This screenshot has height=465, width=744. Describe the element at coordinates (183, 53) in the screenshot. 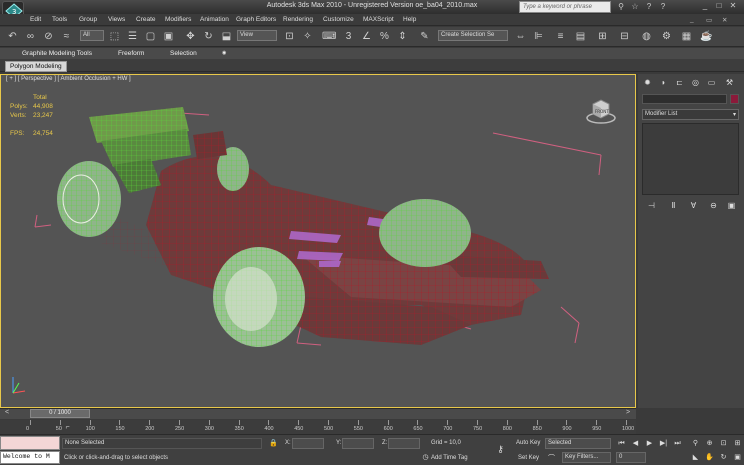

I see `tab-selection: Selection` at that location.